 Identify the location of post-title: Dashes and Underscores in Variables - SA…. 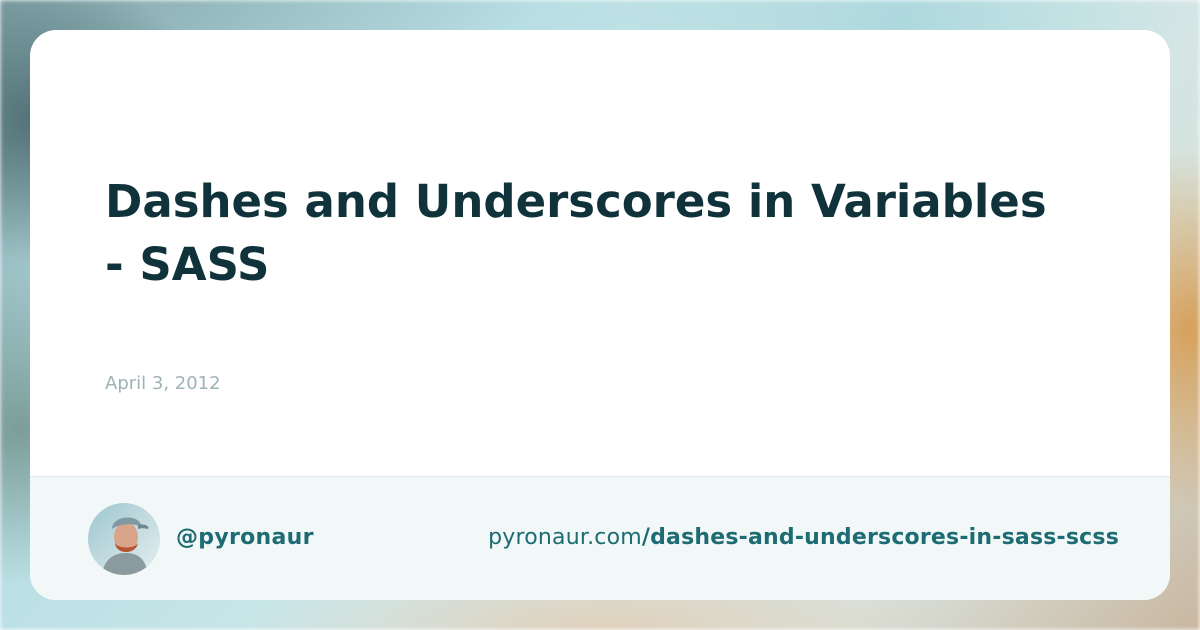
(576, 233).